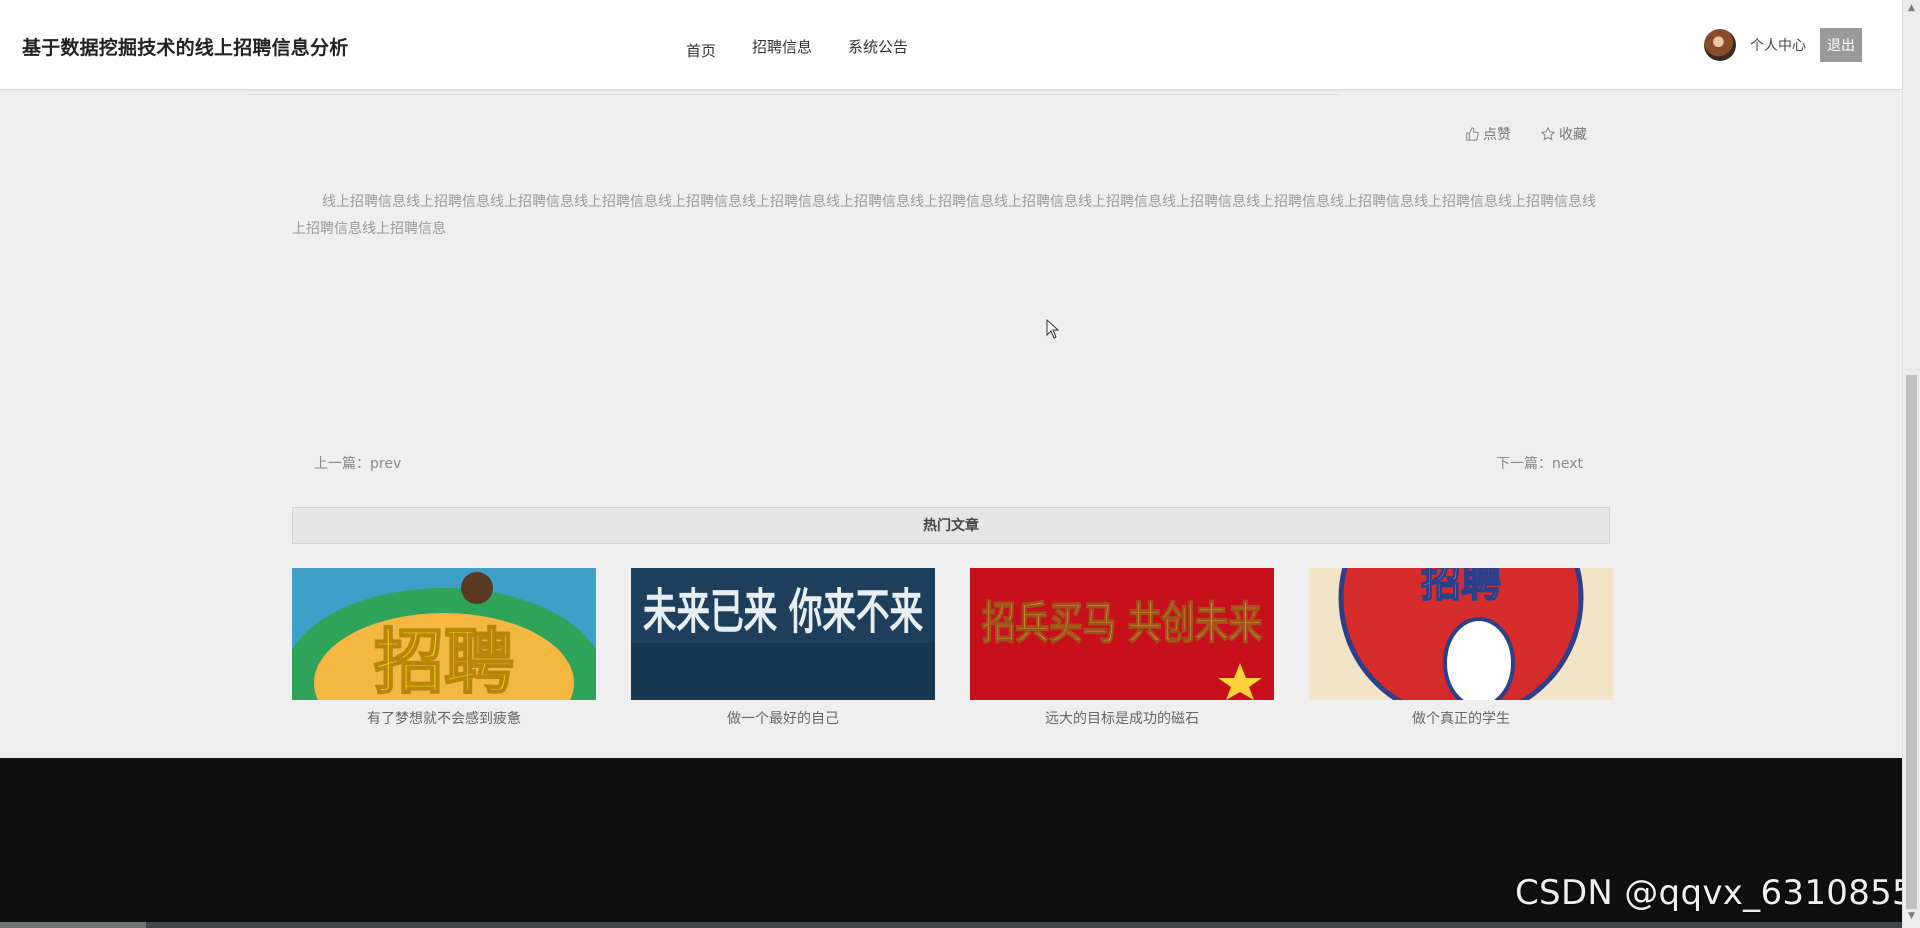  I want to click on hot-article-card: 未来已来 你来不来 做一个最好的自己, so click(783, 648).